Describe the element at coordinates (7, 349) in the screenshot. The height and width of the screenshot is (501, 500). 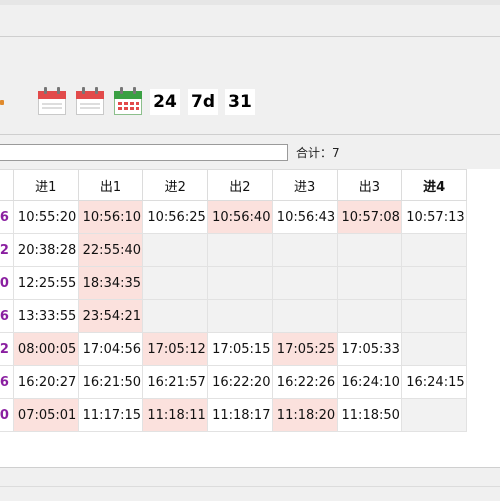
I see `duration-cell: 5:02` at that location.